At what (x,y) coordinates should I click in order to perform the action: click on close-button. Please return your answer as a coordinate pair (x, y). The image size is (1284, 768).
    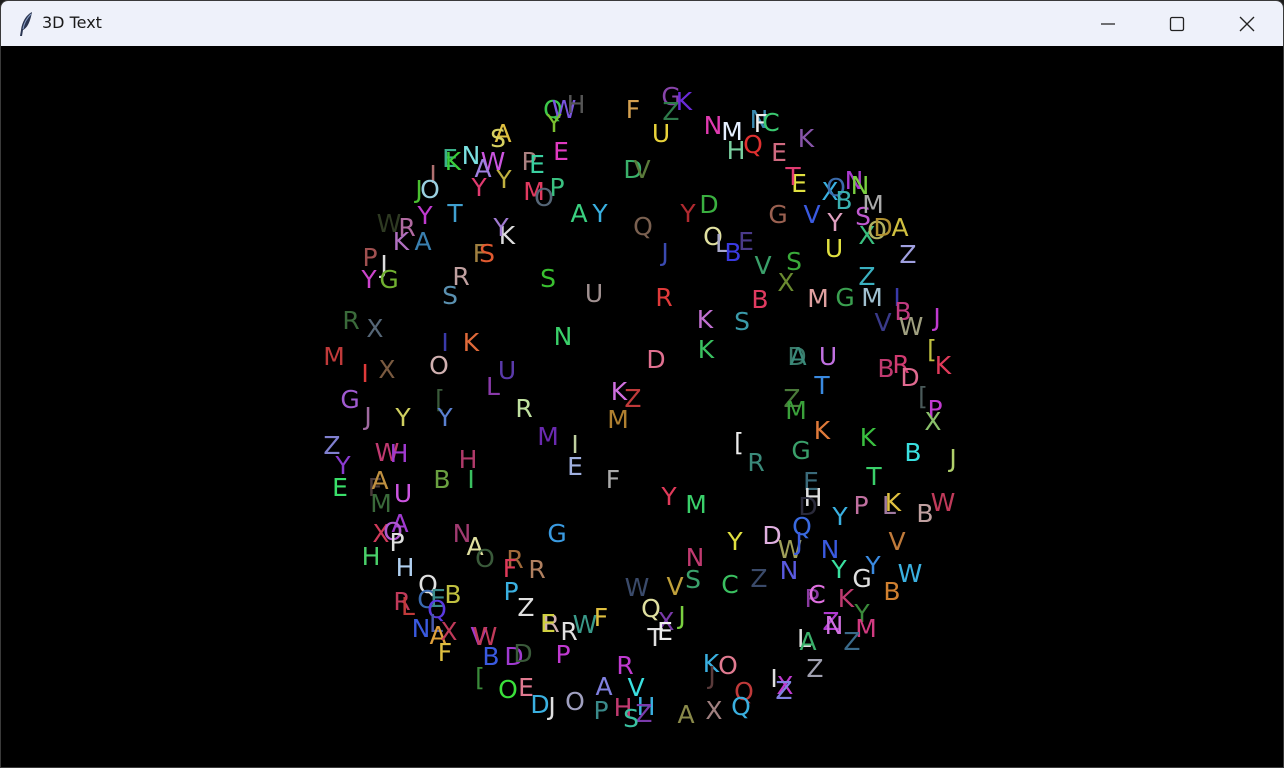
    Looking at the image, I should click on (1247, 23).